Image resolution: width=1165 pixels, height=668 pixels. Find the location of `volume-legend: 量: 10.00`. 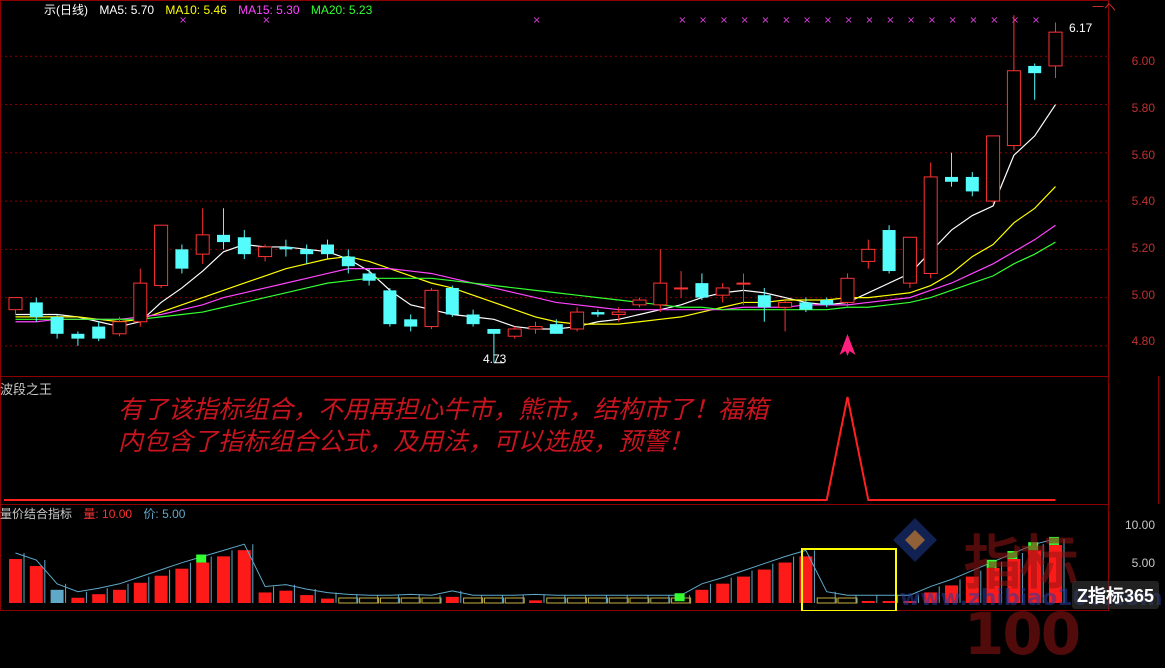

volume-legend: 量: 10.00 is located at coordinates (108, 514).